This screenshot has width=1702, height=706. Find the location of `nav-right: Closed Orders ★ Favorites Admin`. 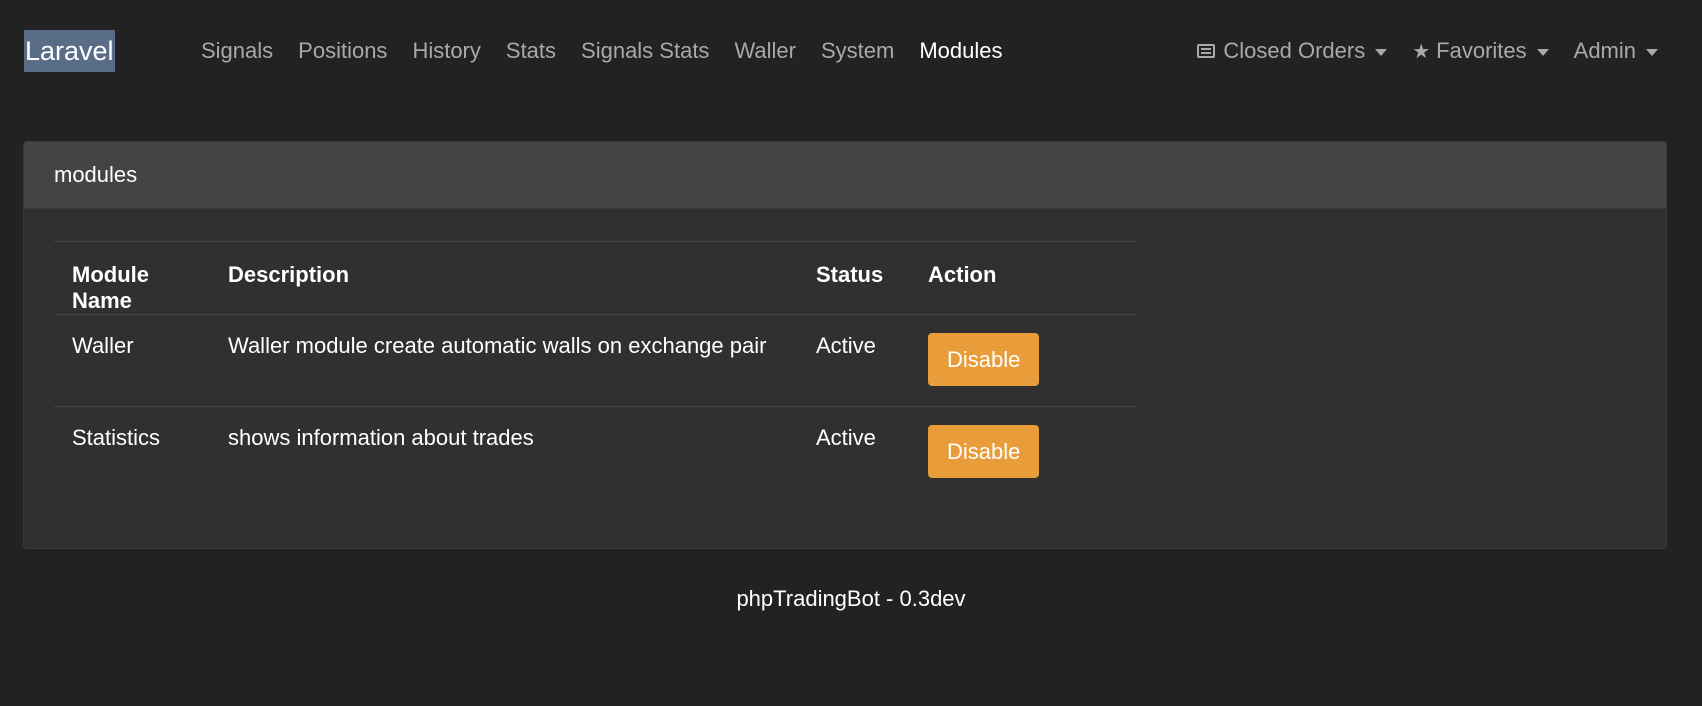

nav-right: Closed Orders ★ Favorites Admin is located at coordinates (1415, 51).